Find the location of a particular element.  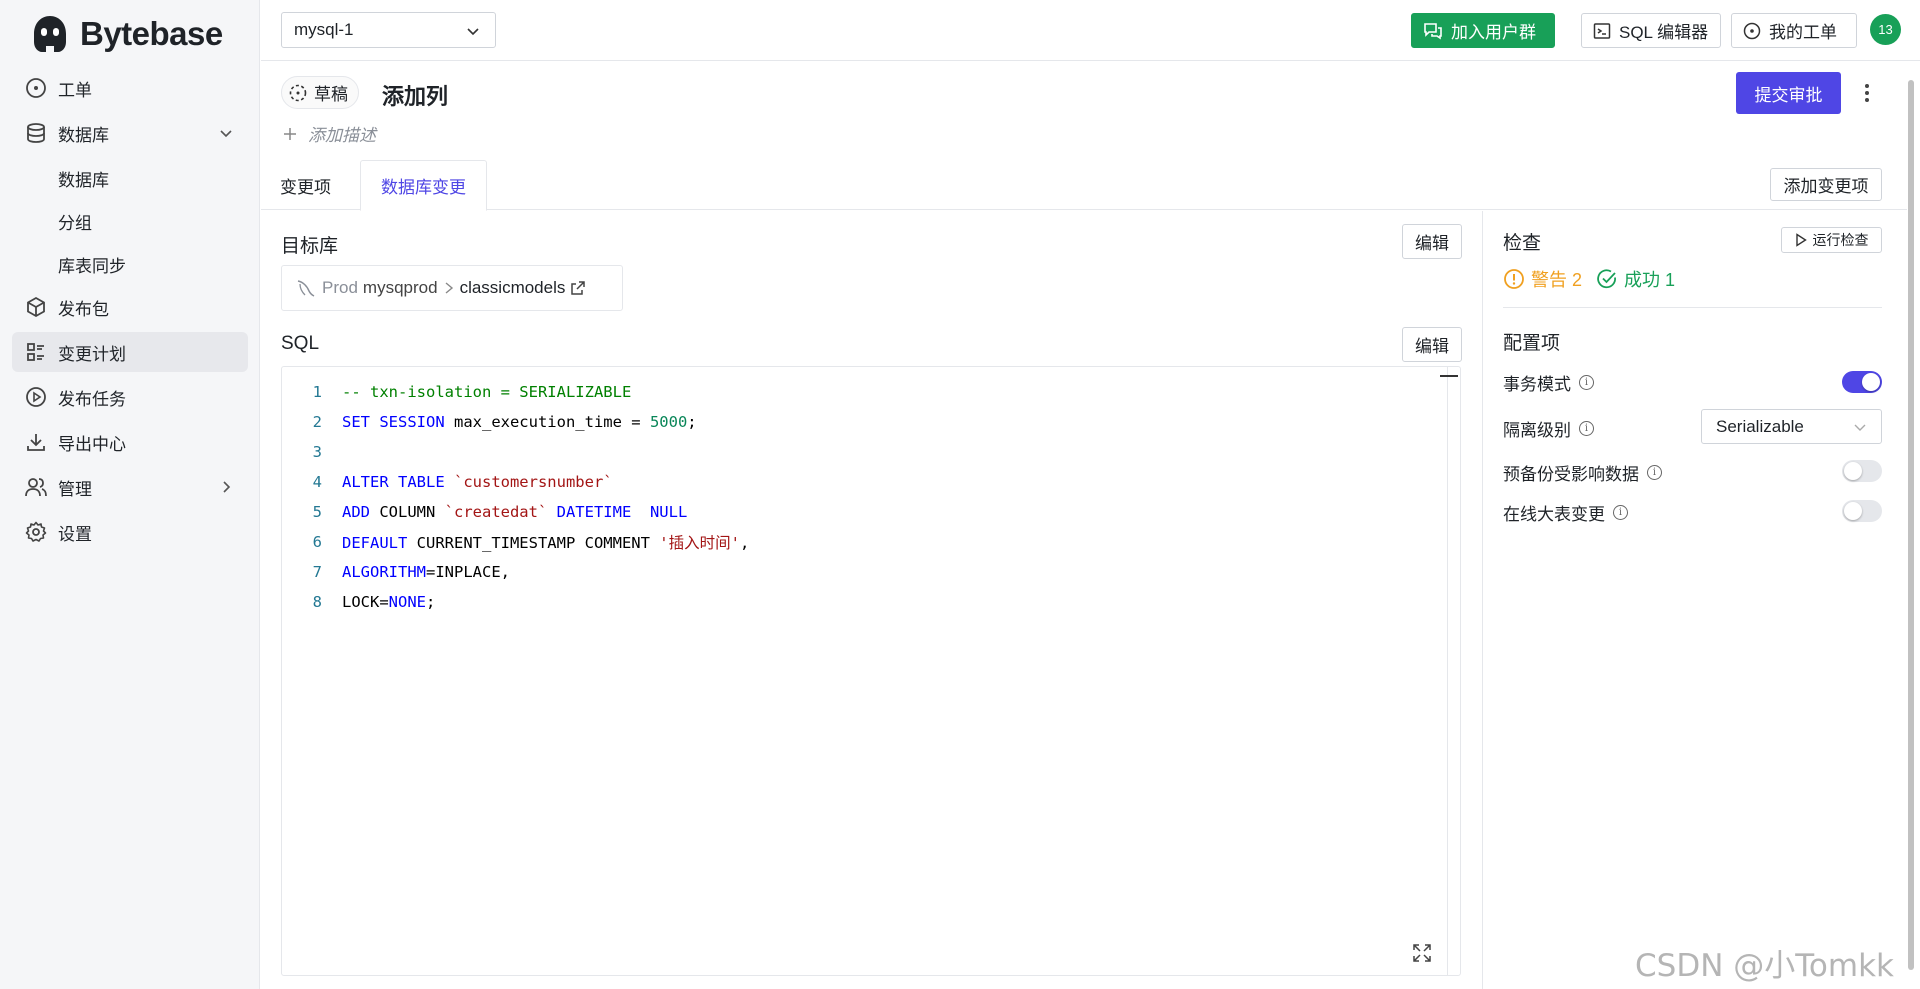

code-text: -- txn-isolation = SERIALIZABLE is located at coordinates (486, 392).